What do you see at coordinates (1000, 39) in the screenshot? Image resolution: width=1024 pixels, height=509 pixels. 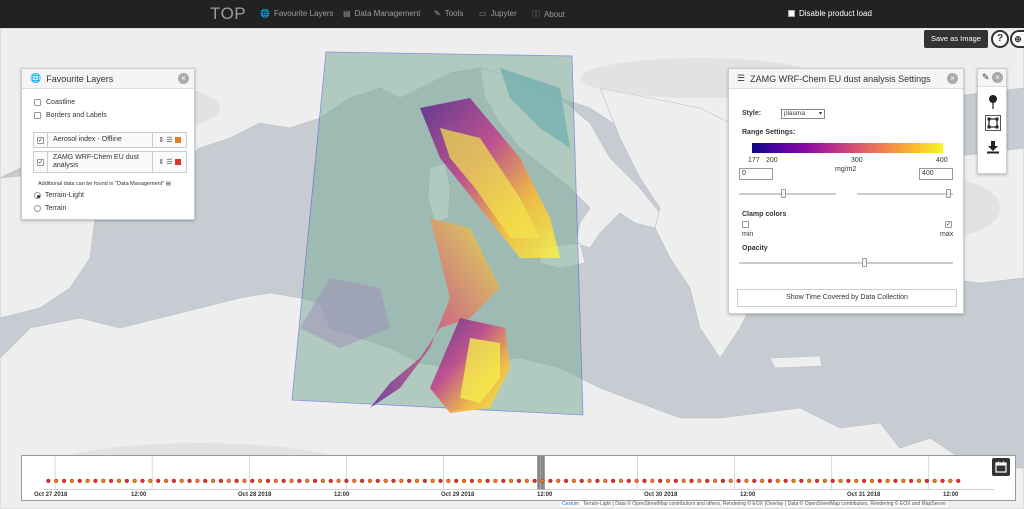 I see `help-button: ?` at bounding box center [1000, 39].